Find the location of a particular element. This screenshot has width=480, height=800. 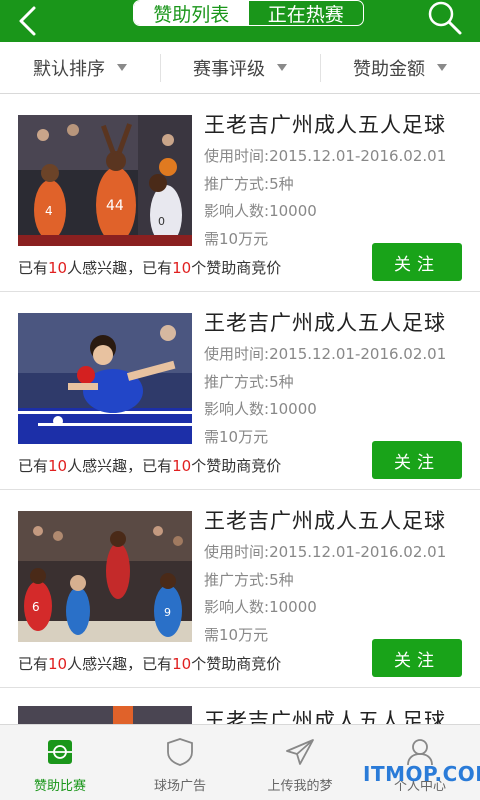

back-arrow-icon is located at coordinates (27, 21).